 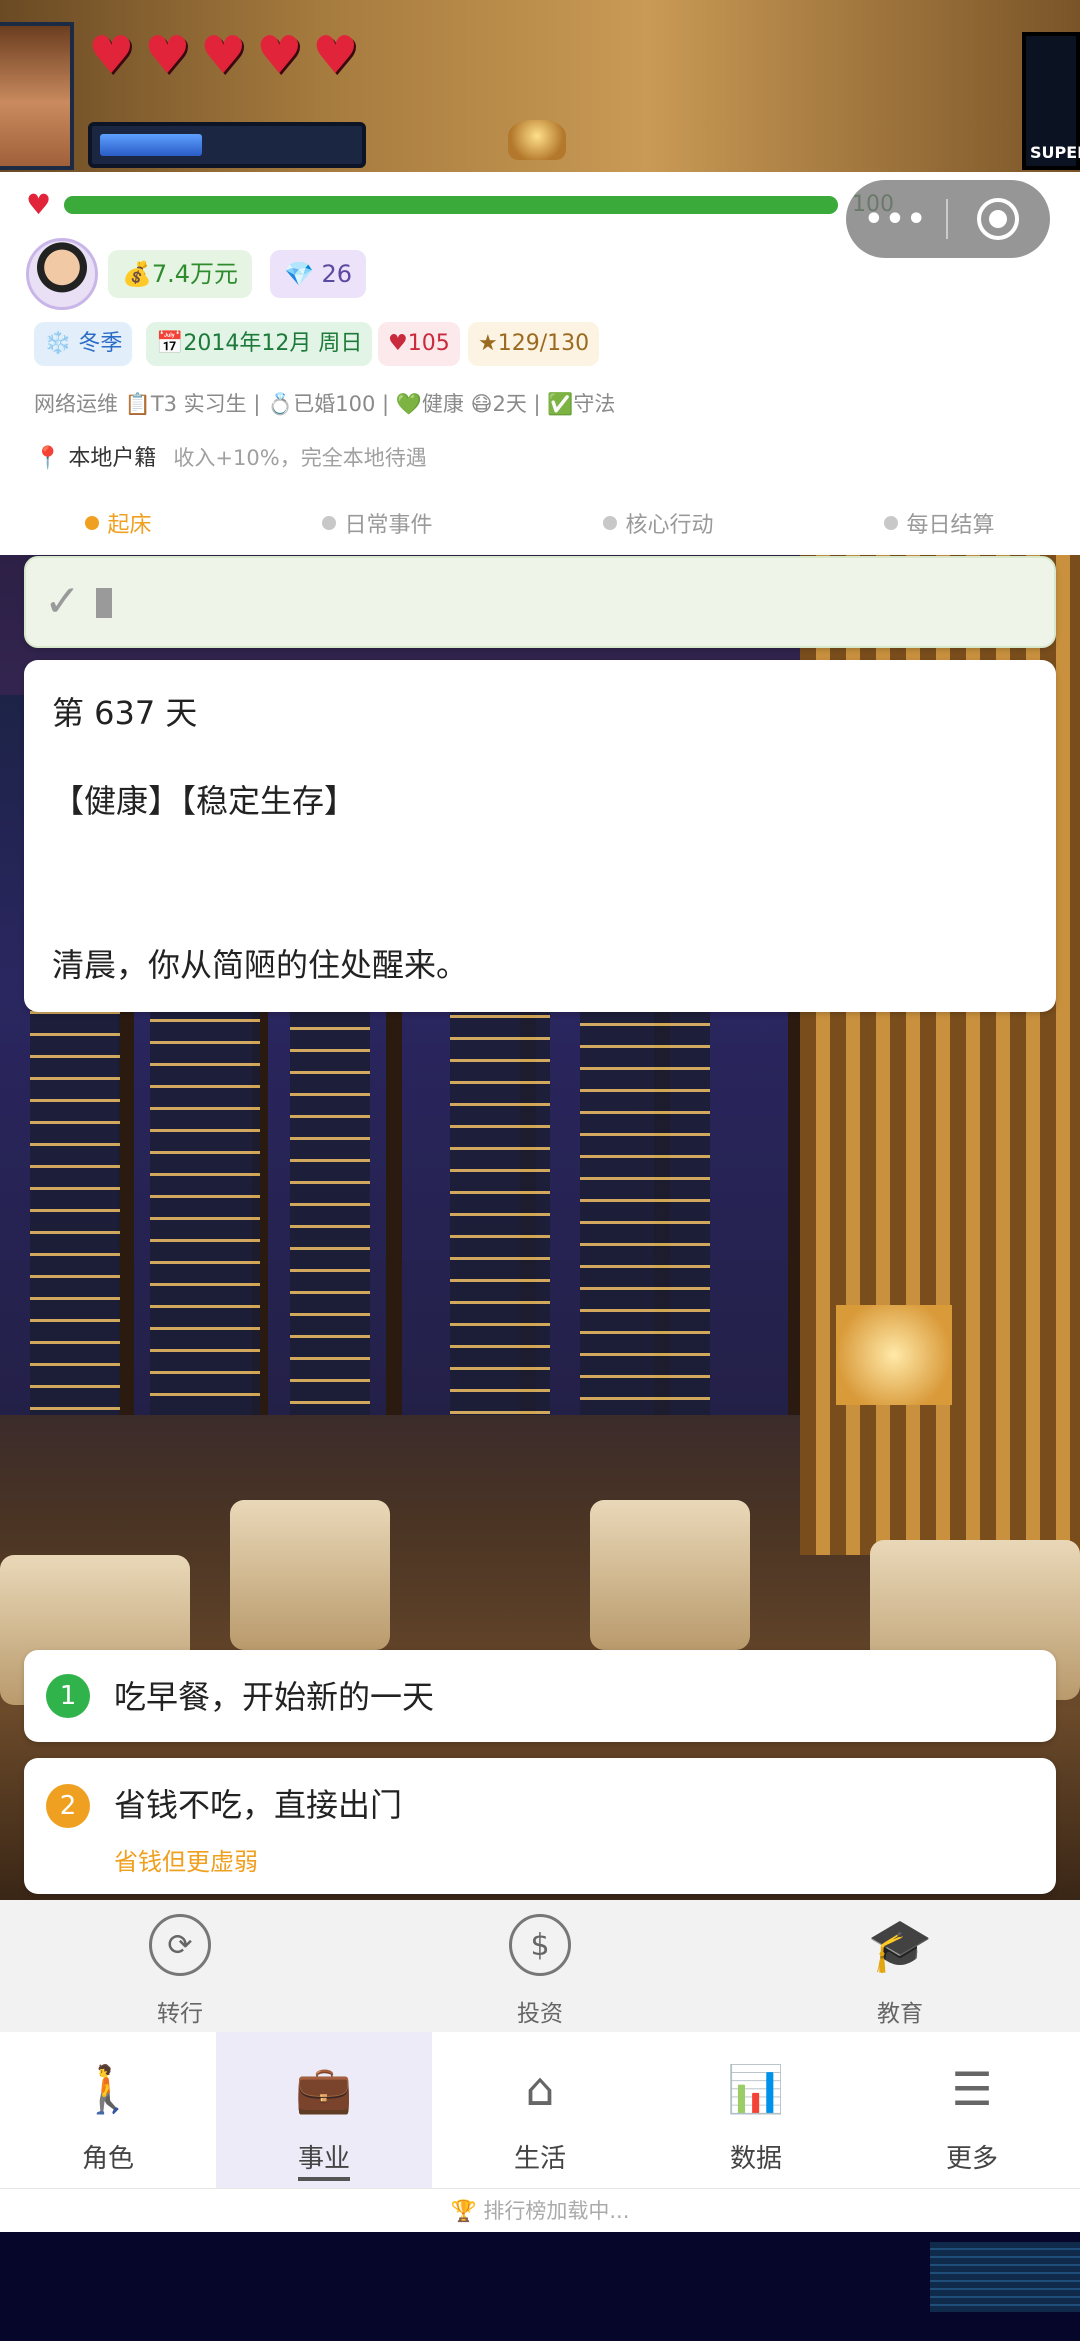 What do you see at coordinates (540, 602) in the screenshot?
I see `completed-card: ✓` at bounding box center [540, 602].